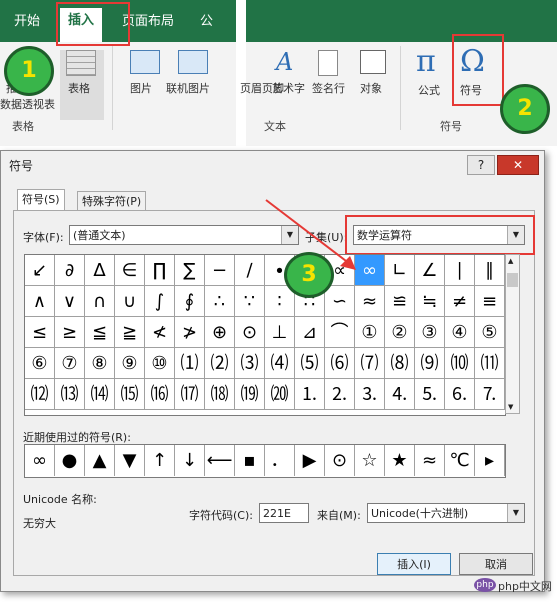 The image size is (557, 602). I want to click on symbol-cell: ∈, so click(130, 270).